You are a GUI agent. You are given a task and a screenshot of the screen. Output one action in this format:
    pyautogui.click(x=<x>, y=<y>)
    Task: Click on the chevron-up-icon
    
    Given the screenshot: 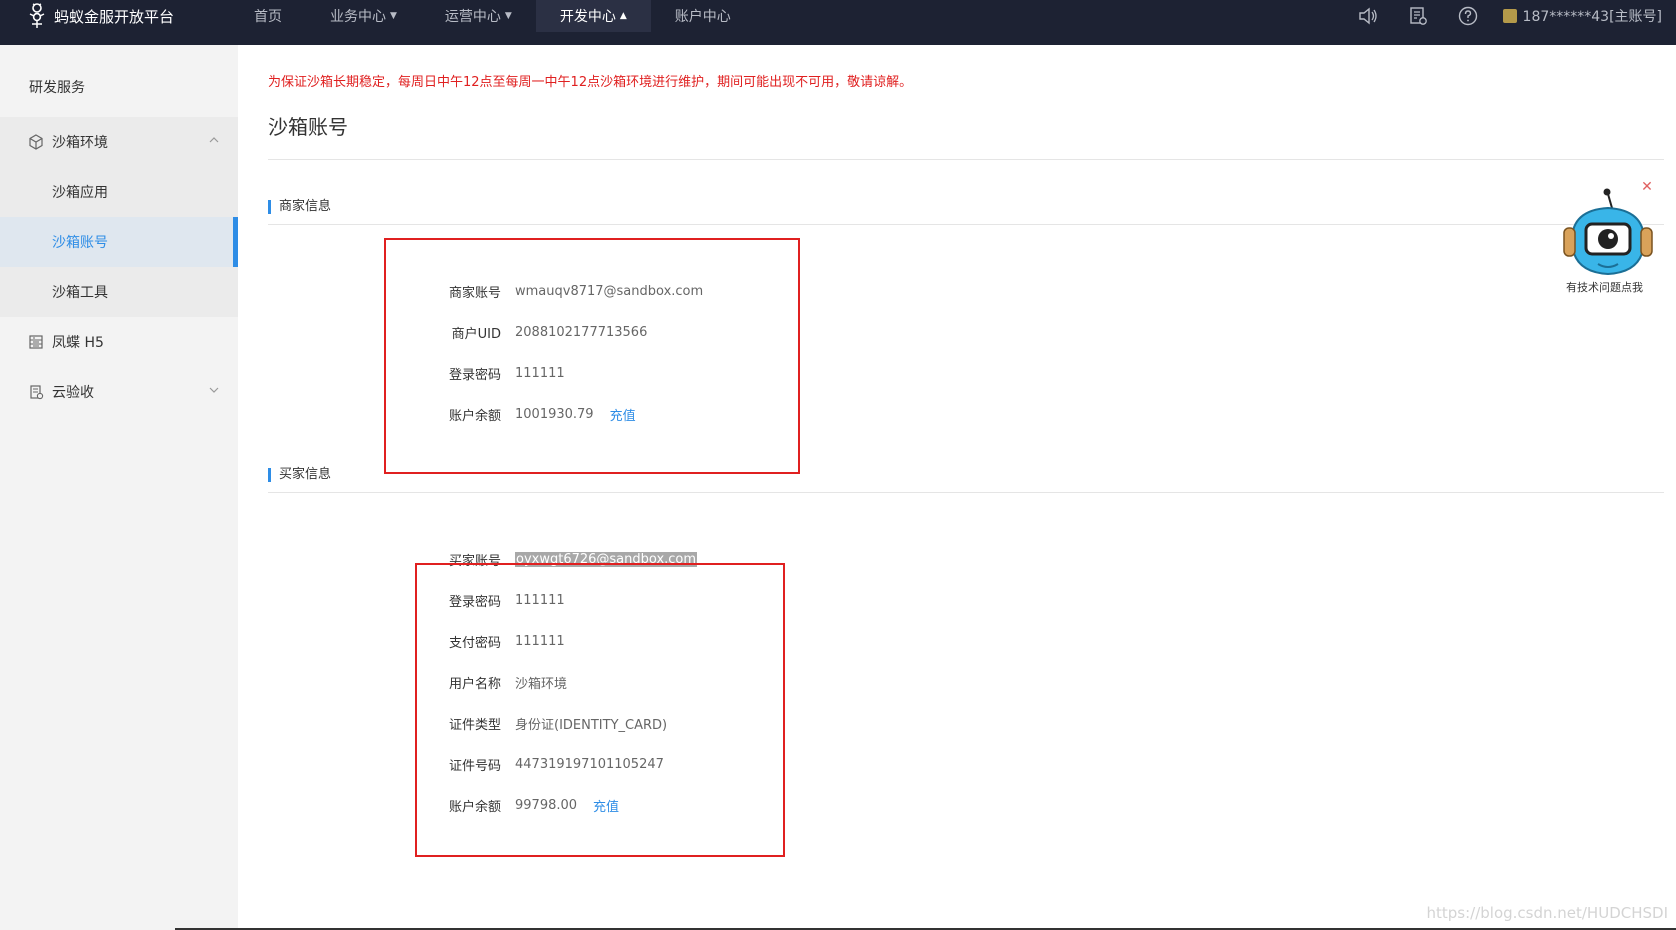 What is the action you would take?
    pyautogui.click(x=214, y=140)
    